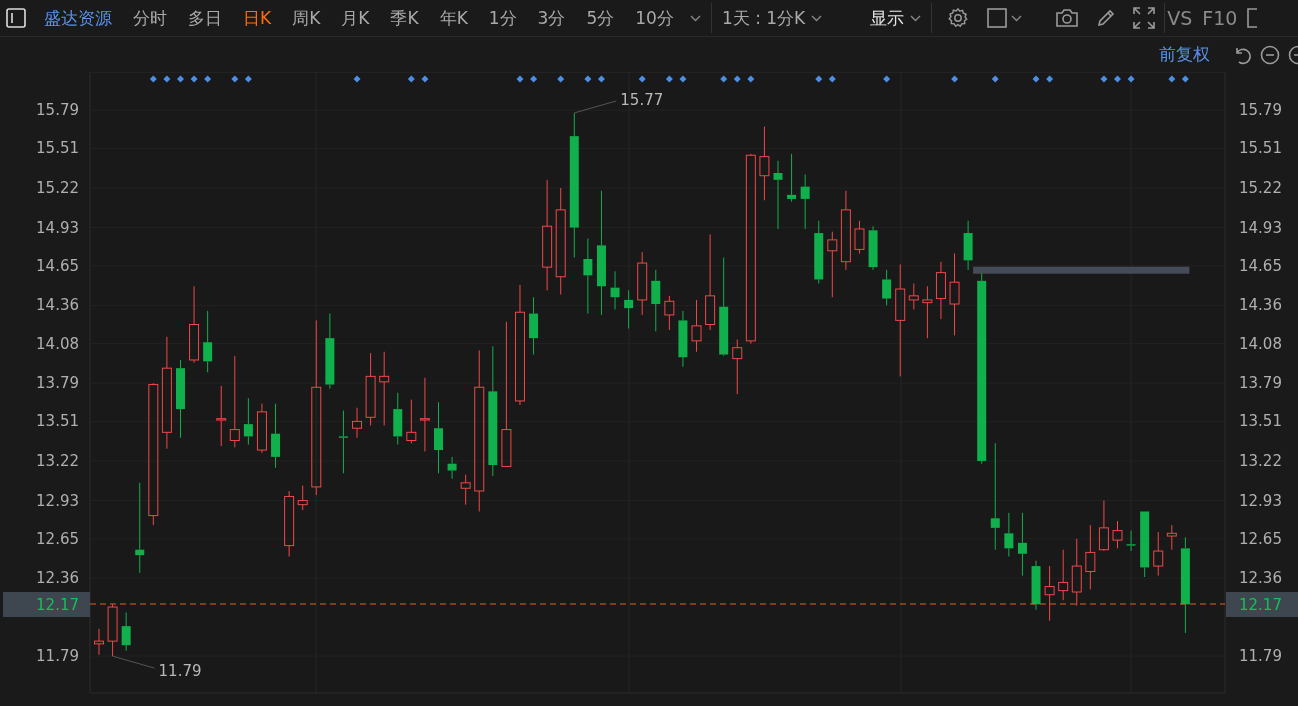 This screenshot has height=706, width=1298. Describe the element at coordinates (57, 188) in the screenshot. I see `axis-label: 15.22` at that location.